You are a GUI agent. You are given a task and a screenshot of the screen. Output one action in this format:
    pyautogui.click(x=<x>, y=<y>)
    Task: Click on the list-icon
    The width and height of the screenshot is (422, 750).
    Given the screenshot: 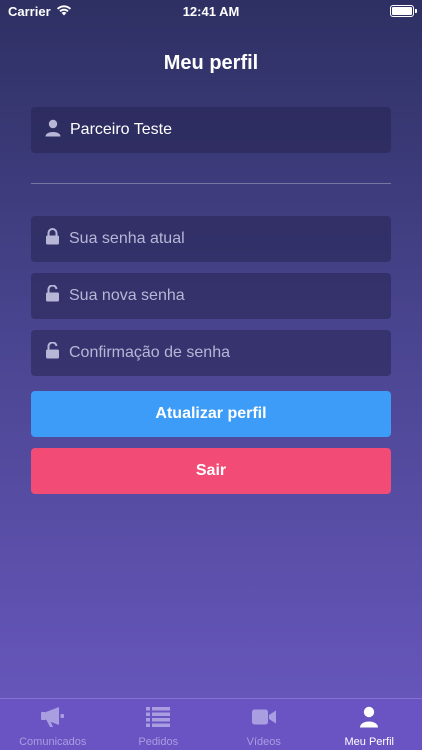 What is the action you would take?
    pyautogui.click(x=158, y=719)
    